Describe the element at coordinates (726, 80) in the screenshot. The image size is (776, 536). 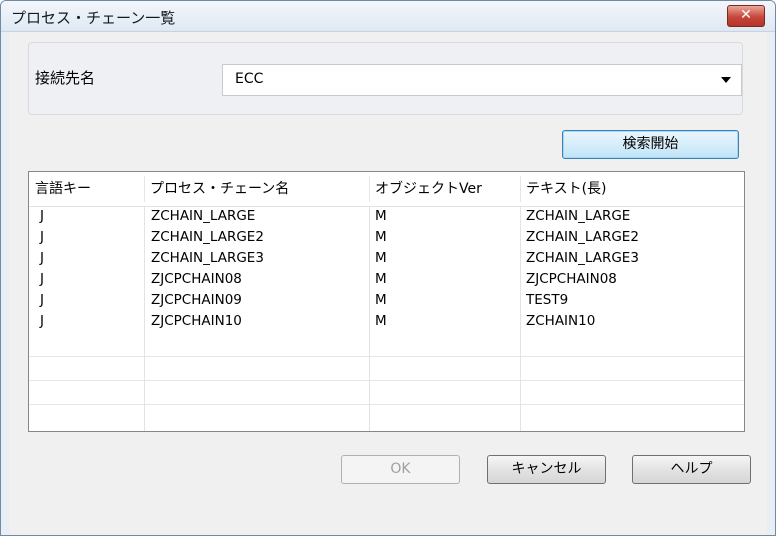
I see `chevron-down-icon` at that location.